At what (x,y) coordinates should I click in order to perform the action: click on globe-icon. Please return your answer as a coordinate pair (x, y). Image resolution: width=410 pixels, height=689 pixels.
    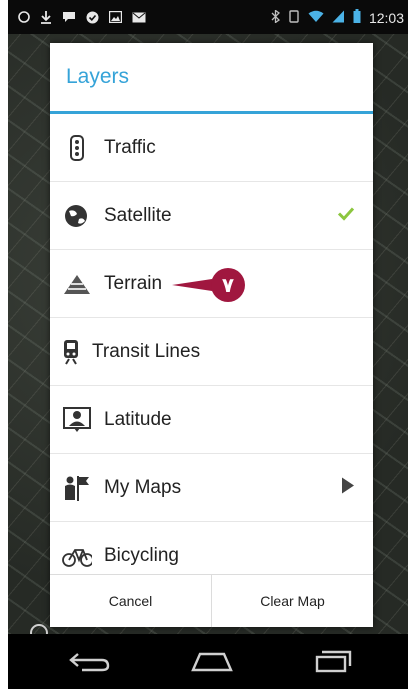
    Looking at the image, I should click on (77, 216).